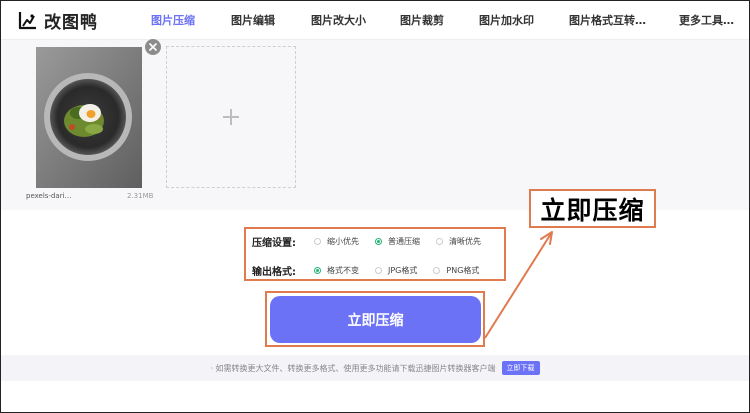 This screenshot has width=750, height=413. What do you see at coordinates (373, 270) in the screenshot?
I see `output-format-row: 输出格式: 格式不变 JPG格式 PNG格式` at bounding box center [373, 270].